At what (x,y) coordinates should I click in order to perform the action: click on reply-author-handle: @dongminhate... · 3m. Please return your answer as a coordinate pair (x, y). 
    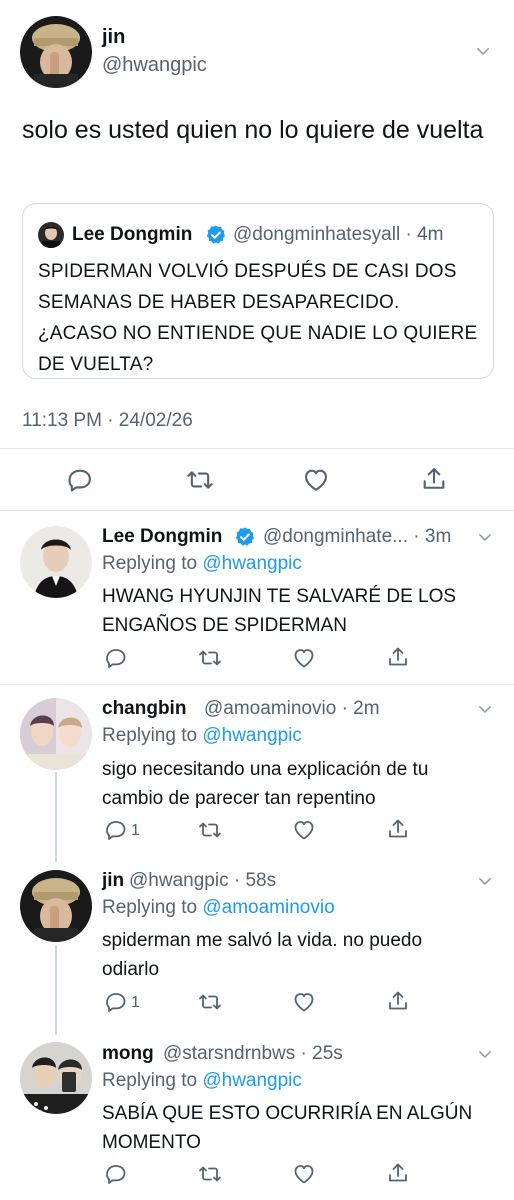
    Looking at the image, I should click on (357, 537).